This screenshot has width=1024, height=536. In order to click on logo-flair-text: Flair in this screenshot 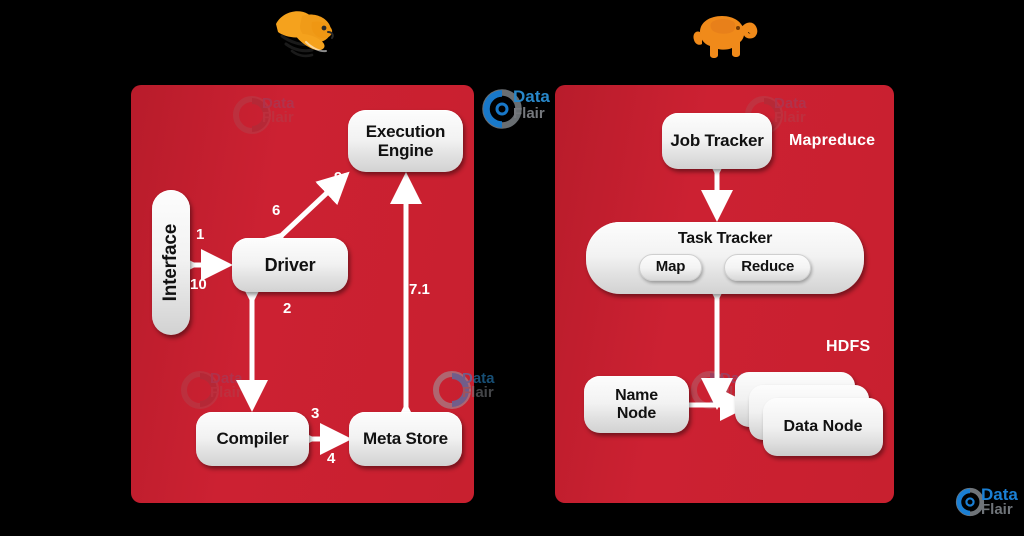, I will do `click(997, 509)`.